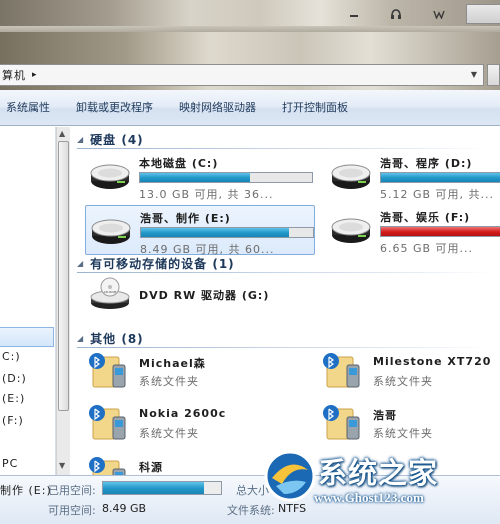 Image resolution: width=500 pixels, height=524 pixels. I want to click on dvd-drive-icon: CD-ROM, so click(110, 293).